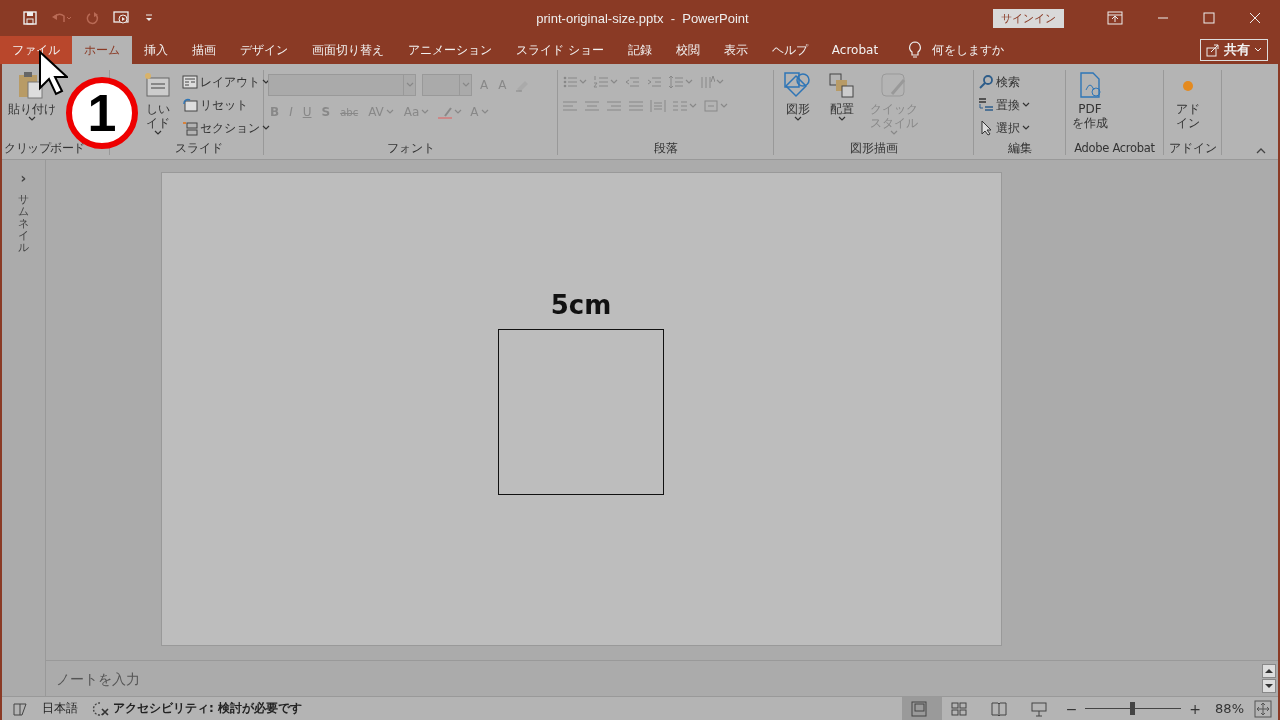 The width and height of the screenshot is (1280, 720). I want to click on ribbon-tab: 描画, so click(204, 50).